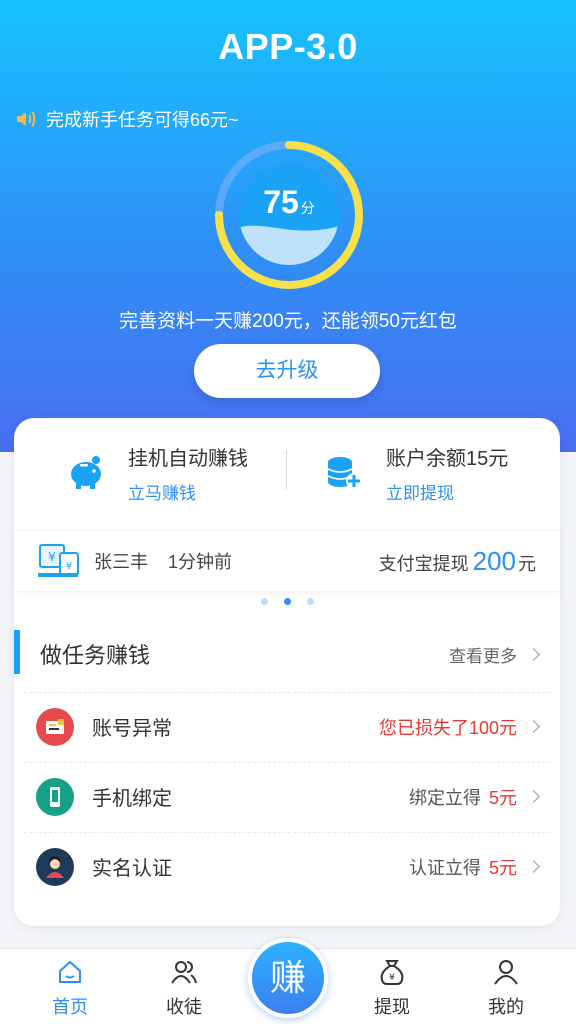  Describe the element at coordinates (55, 726) in the screenshot. I see `account-warning-icon` at that location.